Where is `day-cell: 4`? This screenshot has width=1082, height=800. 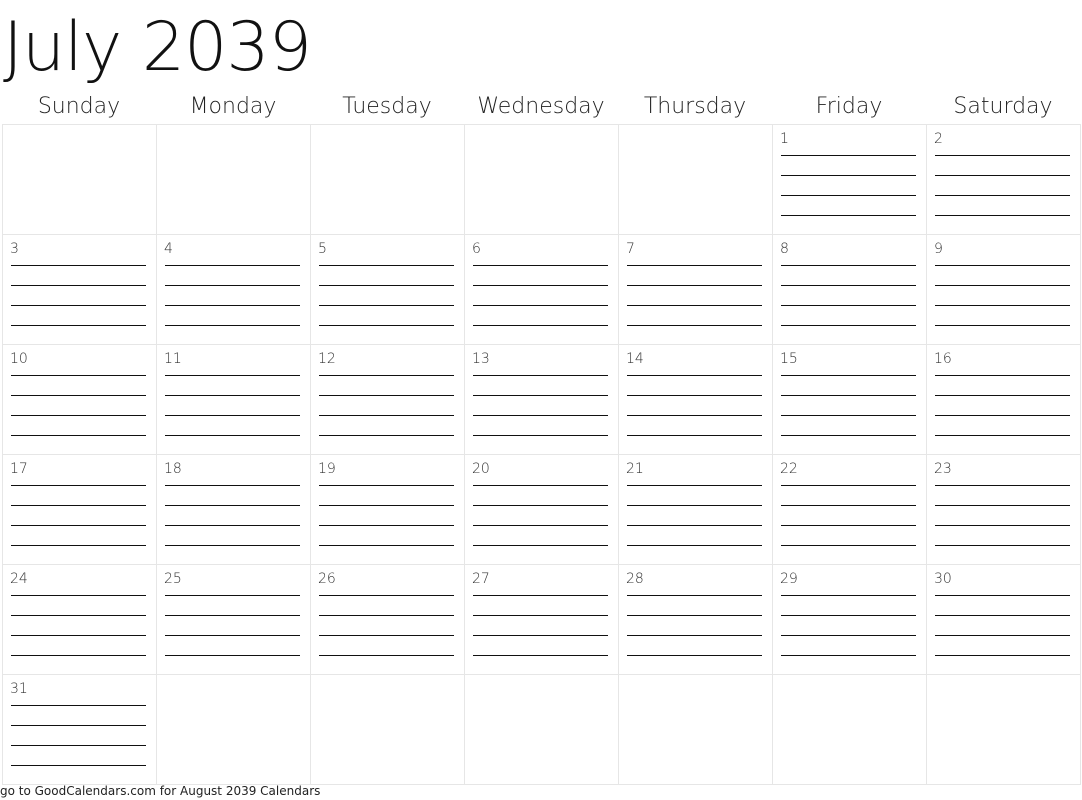
day-cell: 4 is located at coordinates (234, 290).